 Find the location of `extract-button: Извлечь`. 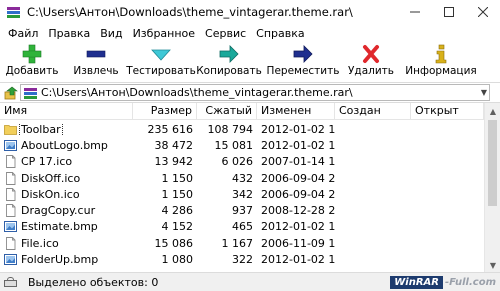

extract-button: Извлечь is located at coordinates (96, 62).